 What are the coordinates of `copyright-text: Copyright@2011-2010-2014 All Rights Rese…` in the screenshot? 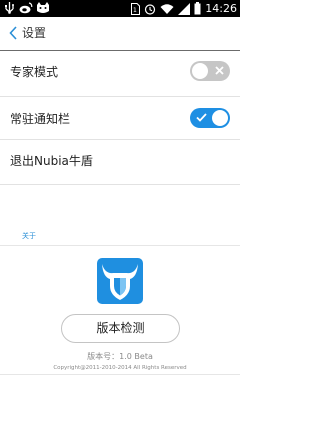 It's located at (120, 368).